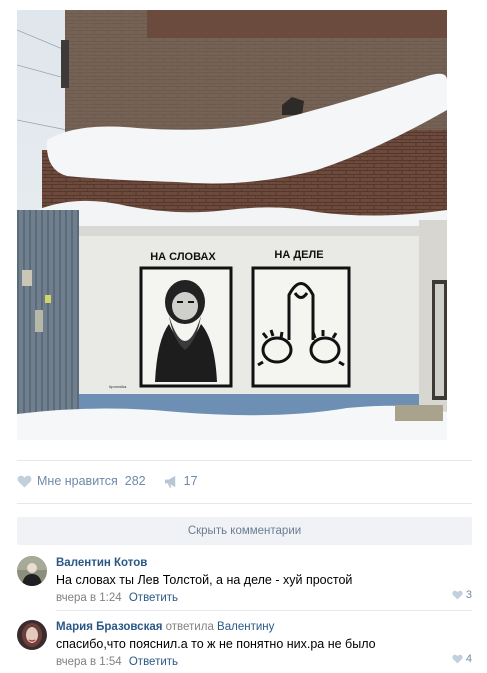 This screenshot has width=487, height=673. I want to click on reply-to-link: Валентину, so click(245, 627).